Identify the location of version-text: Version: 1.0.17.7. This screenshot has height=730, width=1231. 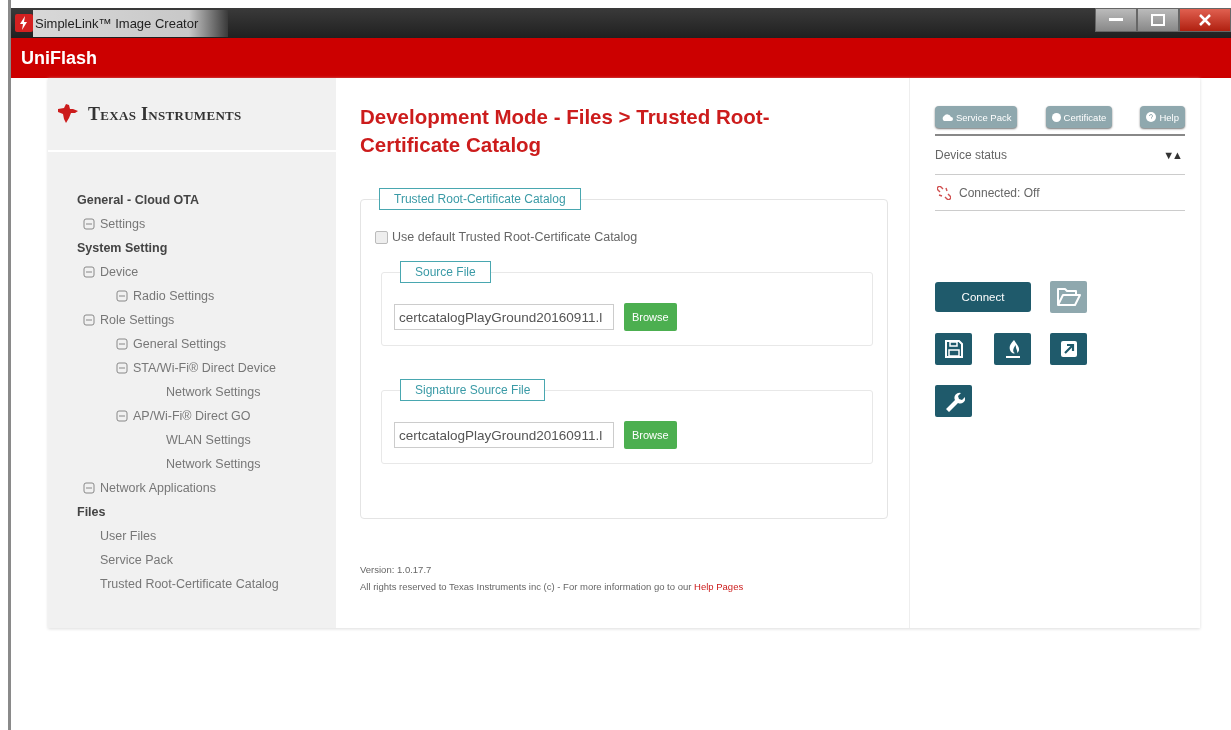
(396, 569).